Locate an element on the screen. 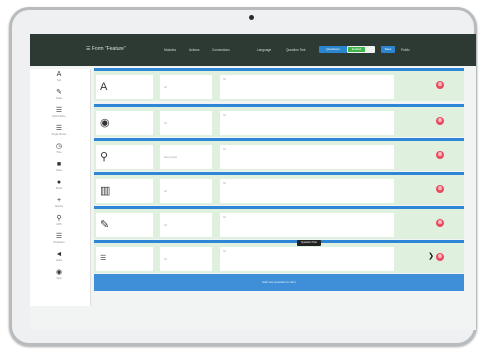 This screenshot has height=358, width=486. tool-label: GPS is located at coordinates (59, 224).